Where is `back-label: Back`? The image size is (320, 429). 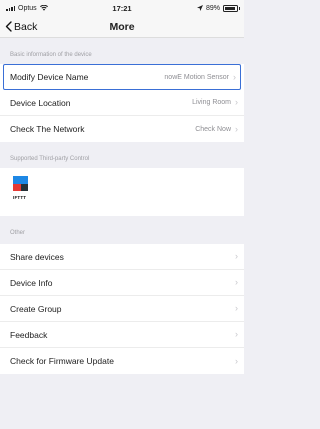
back-label: Back is located at coordinates (26, 26).